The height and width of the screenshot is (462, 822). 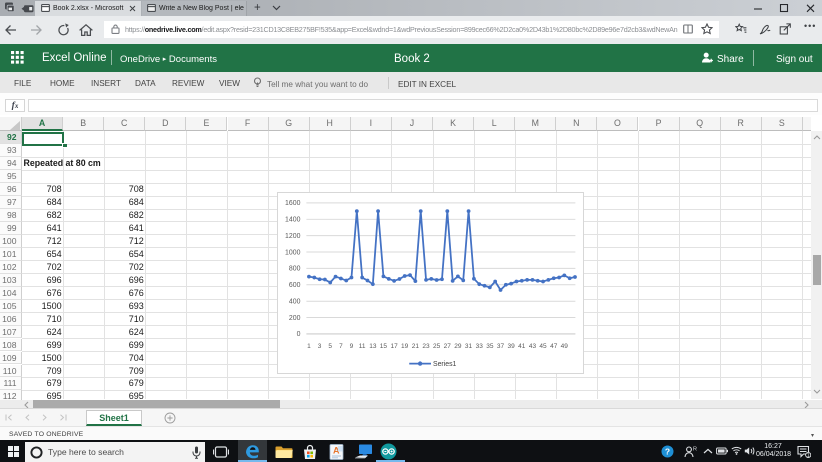 What do you see at coordinates (295, 318) in the screenshot?
I see `svg-text: 200` at bounding box center [295, 318].